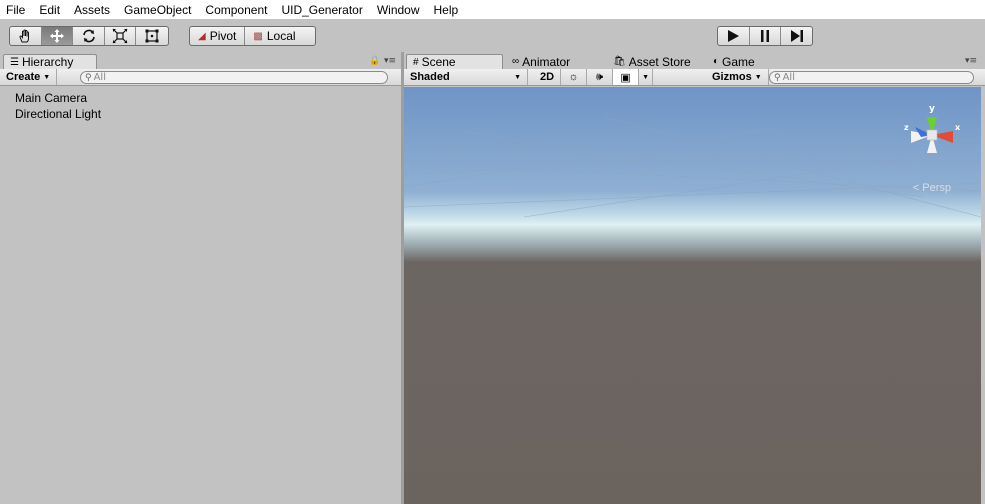 The height and width of the screenshot is (504, 985). I want to click on toggle-2d-button: 2D, so click(548, 77).